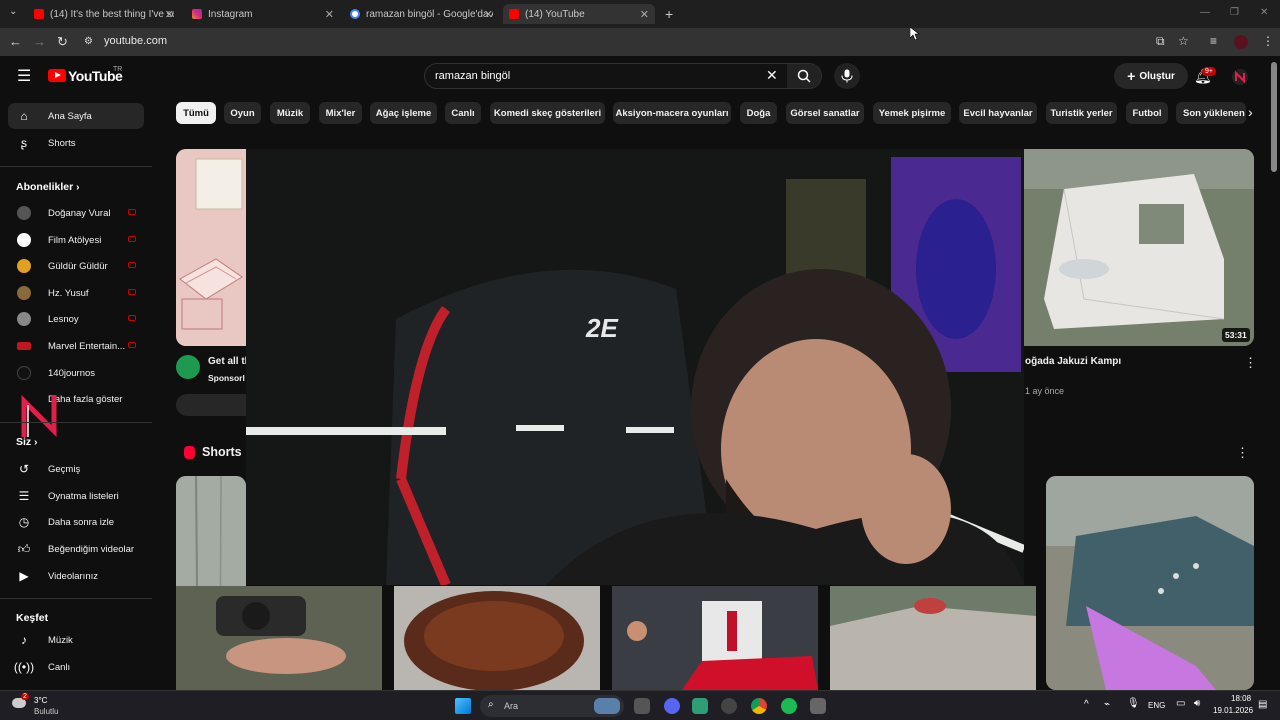  I want to click on sidebar-item-subscription: 140journos, so click(76, 373).